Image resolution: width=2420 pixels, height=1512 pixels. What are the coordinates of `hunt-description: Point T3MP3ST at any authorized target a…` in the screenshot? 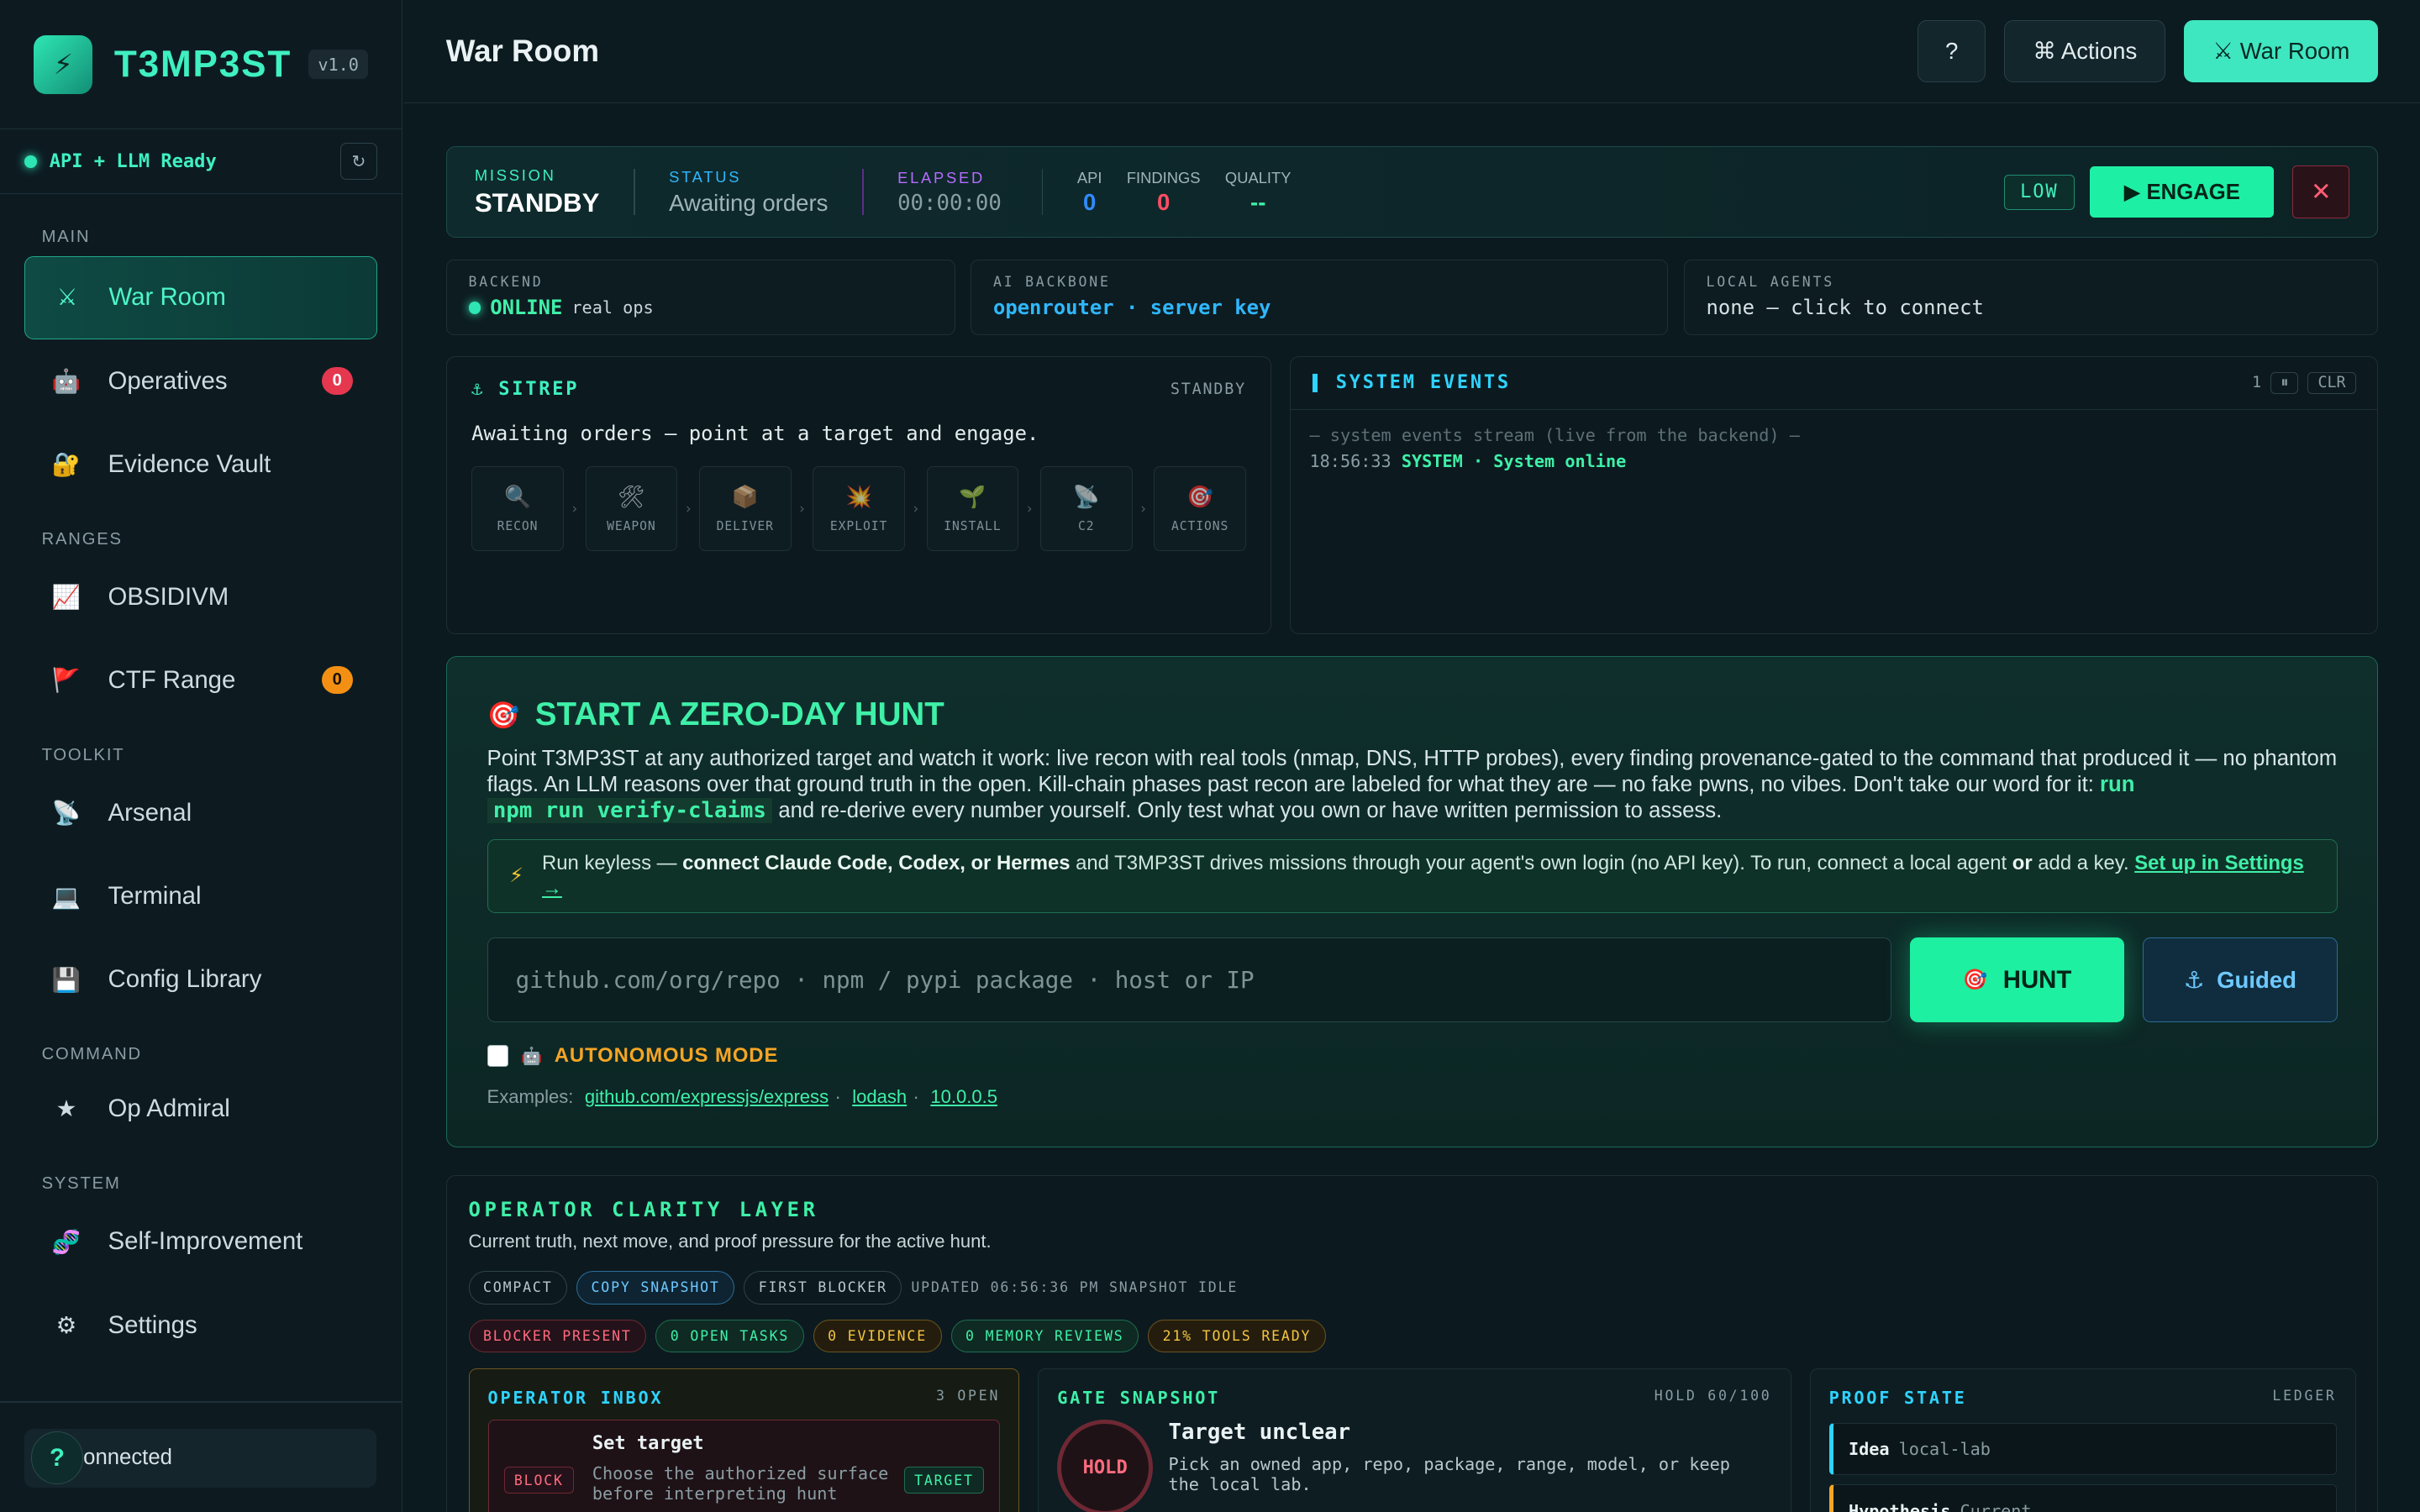 It's located at (1412, 785).